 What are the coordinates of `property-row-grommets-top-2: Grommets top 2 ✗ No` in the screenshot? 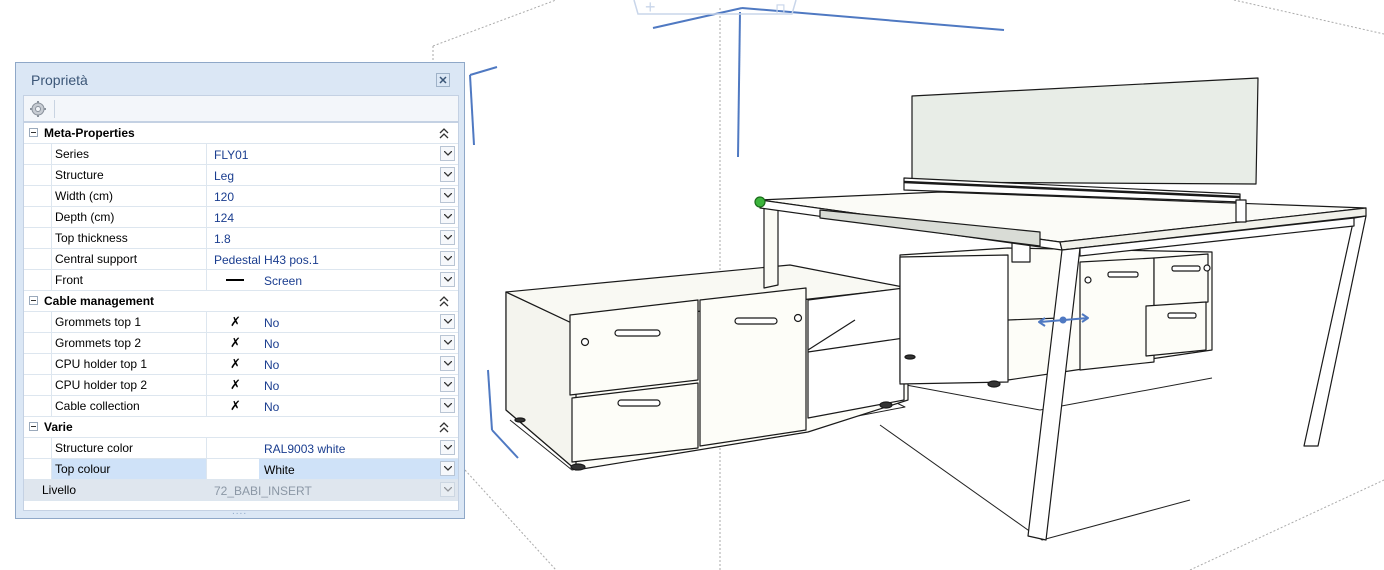 It's located at (241, 343).